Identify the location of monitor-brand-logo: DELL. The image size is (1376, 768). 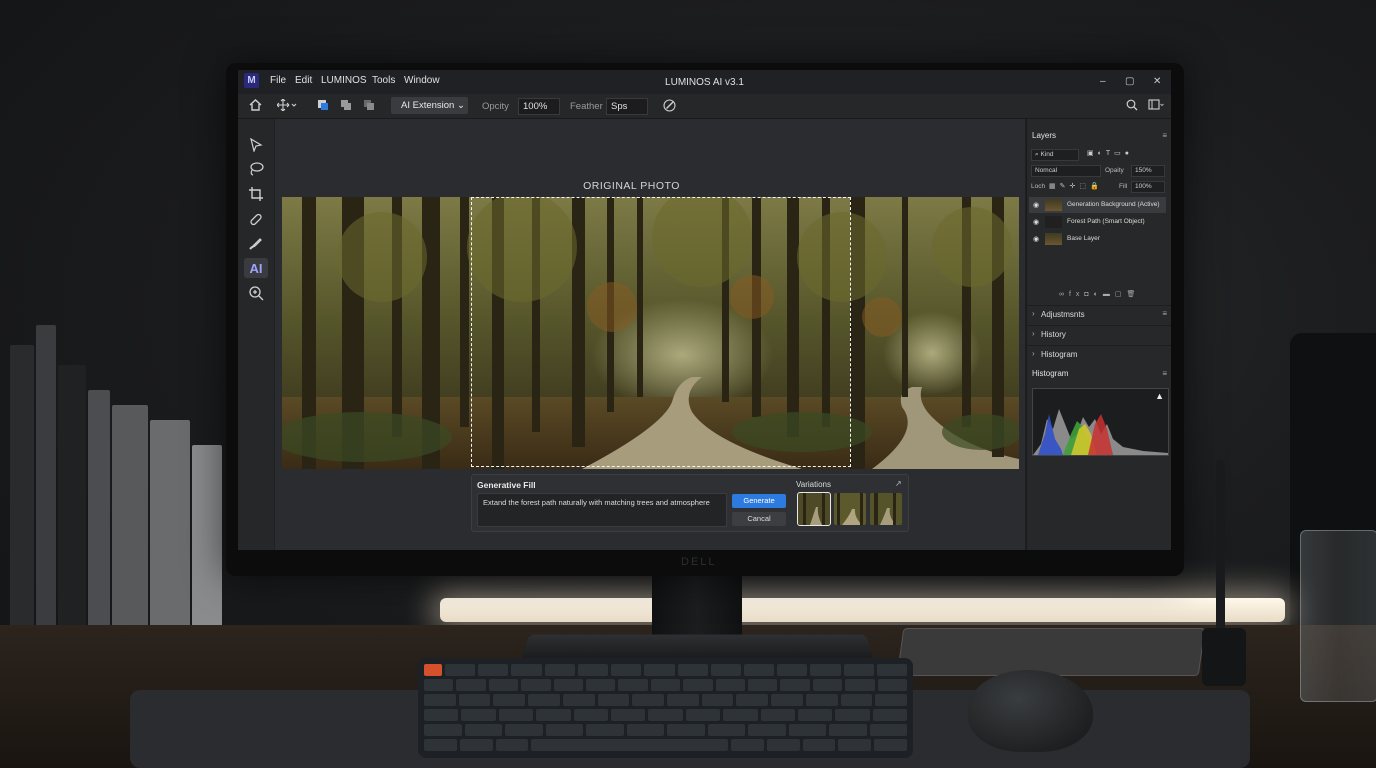
(699, 562).